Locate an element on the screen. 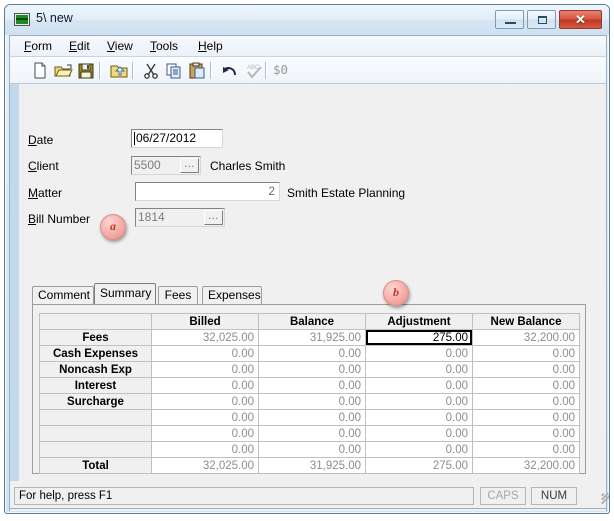 The height and width of the screenshot is (521, 614). cell-balance: 31,925.00 is located at coordinates (312, 337).